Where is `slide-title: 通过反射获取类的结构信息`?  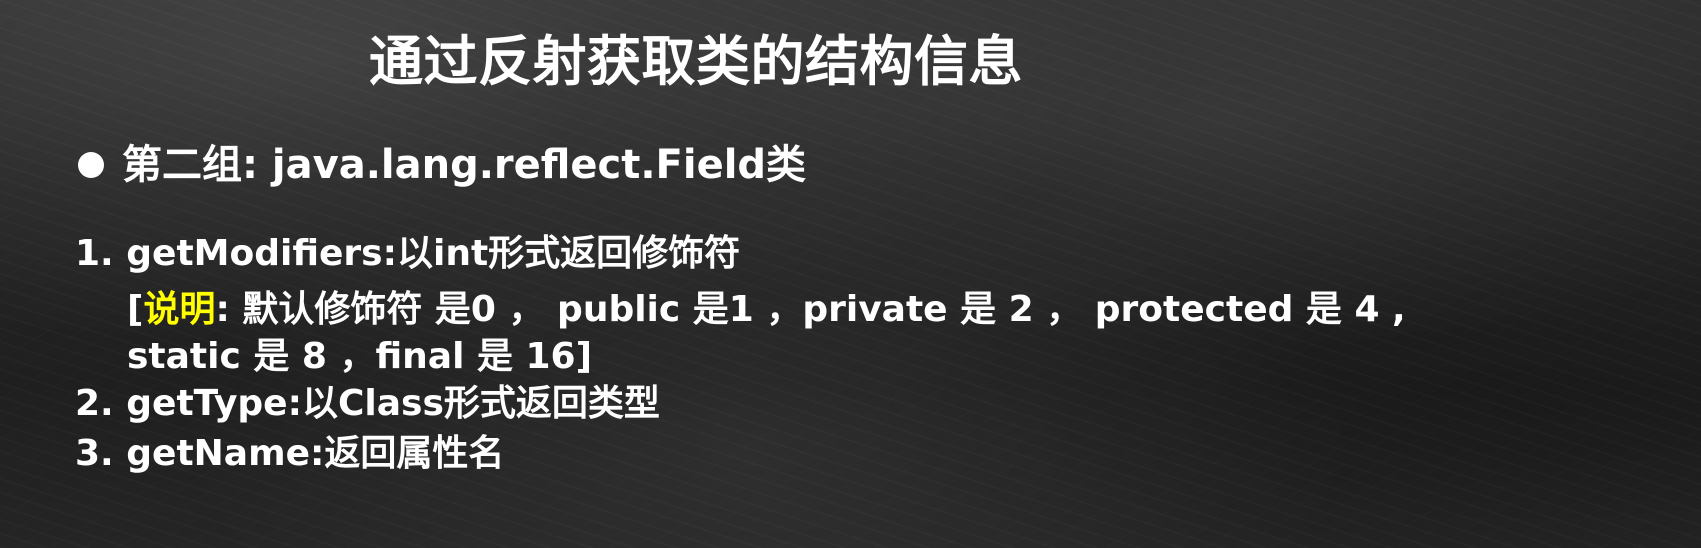 slide-title: 通过反射获取类的结构信息 is located at coordinates (696, 61).